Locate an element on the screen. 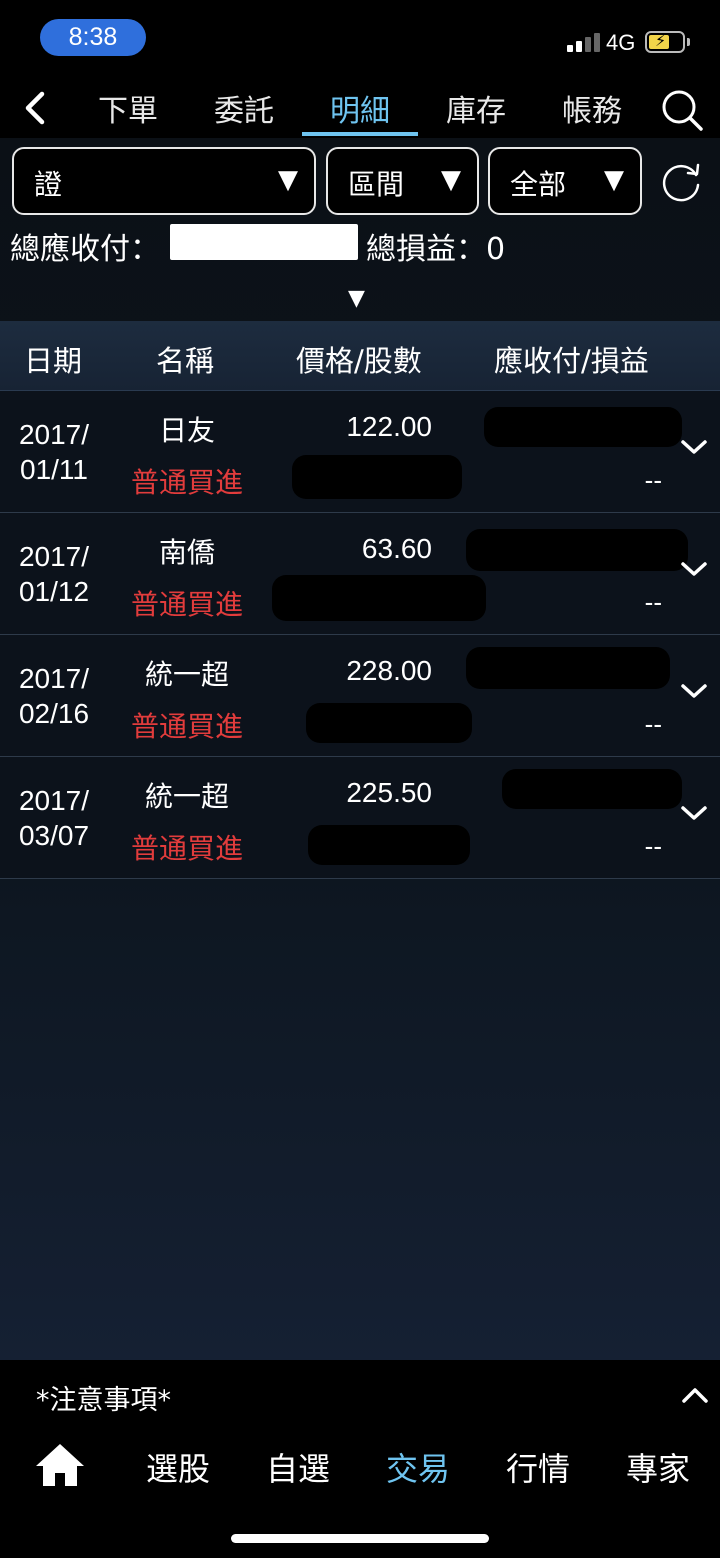 This screenshot has width=720, height=1558. range-select-label: 區間 is located at coordinates (376, 184).